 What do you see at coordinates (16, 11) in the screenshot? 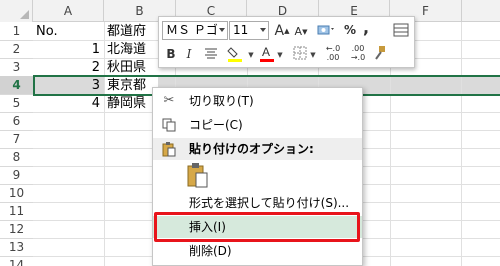
I see `select-all-button` at bounding box center [16, 11].